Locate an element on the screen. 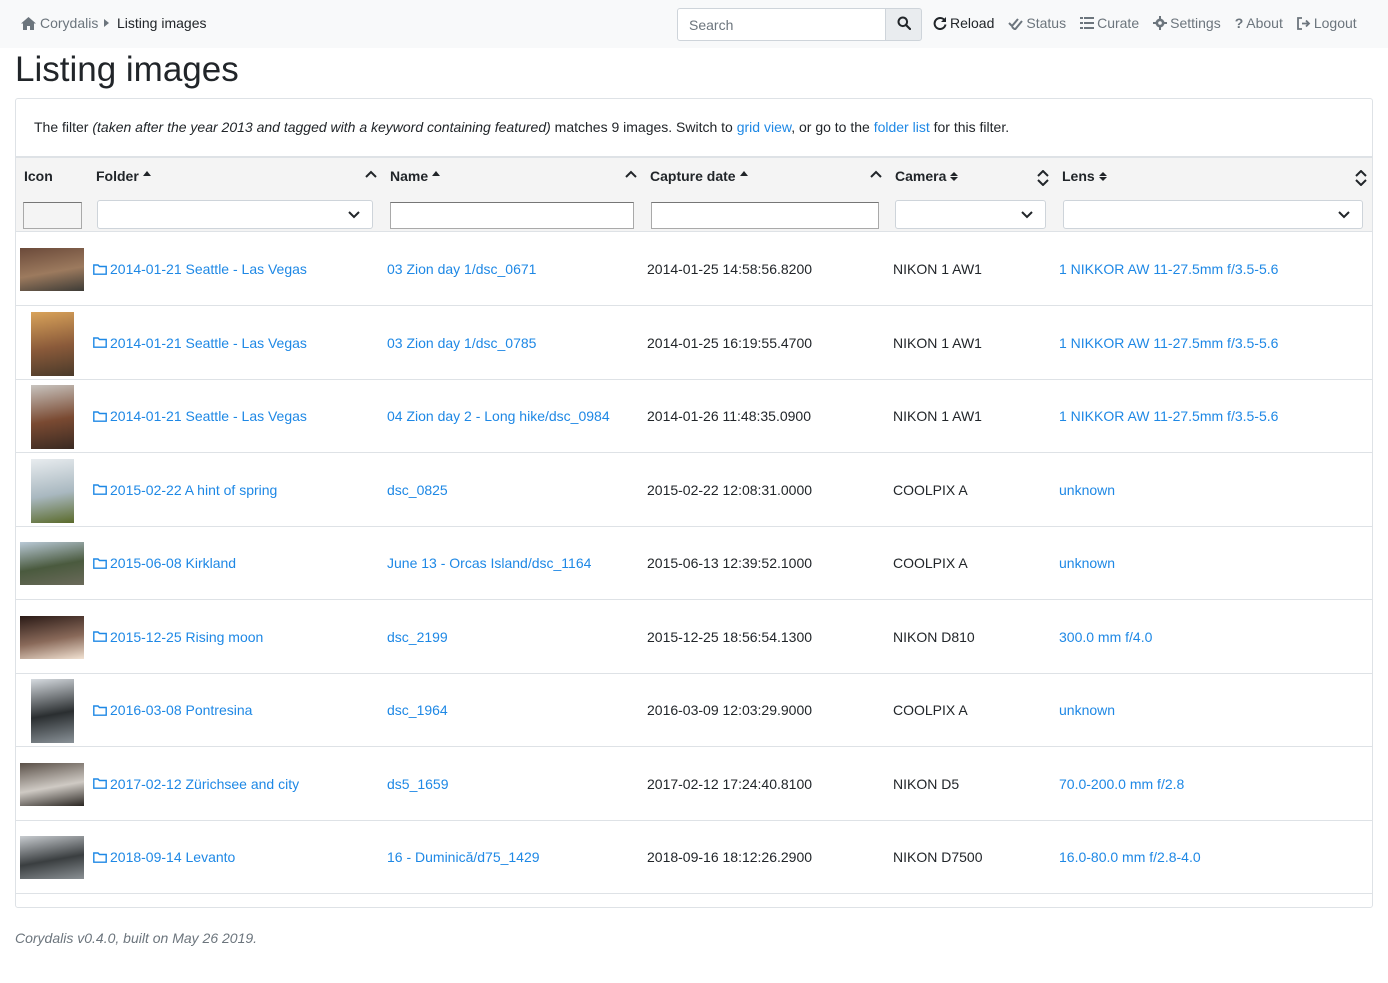 The image size is (1388, 983). image-name-link-label: 16 - Duminică/d75_1429 is located at coordinates (463, 857).